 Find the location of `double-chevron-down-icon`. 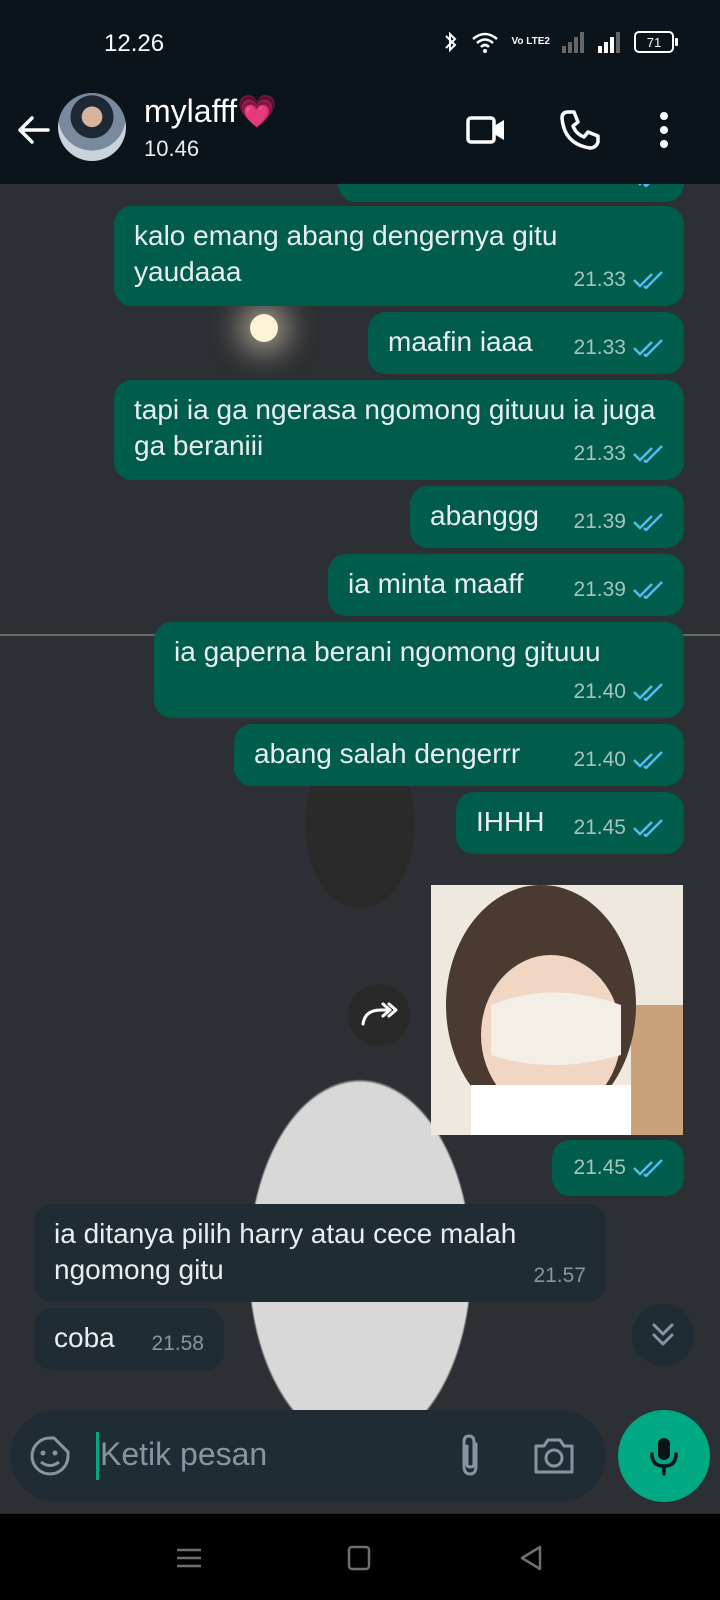

double-chevron-down-icon is located at coordinates (663, 1334).